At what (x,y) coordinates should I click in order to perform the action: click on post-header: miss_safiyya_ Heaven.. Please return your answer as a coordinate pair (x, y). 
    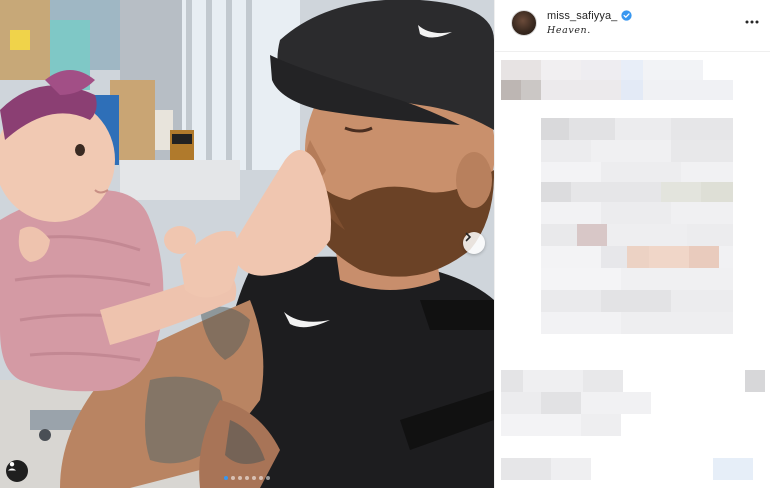
    Looking at the image, I should click on (632, 26).